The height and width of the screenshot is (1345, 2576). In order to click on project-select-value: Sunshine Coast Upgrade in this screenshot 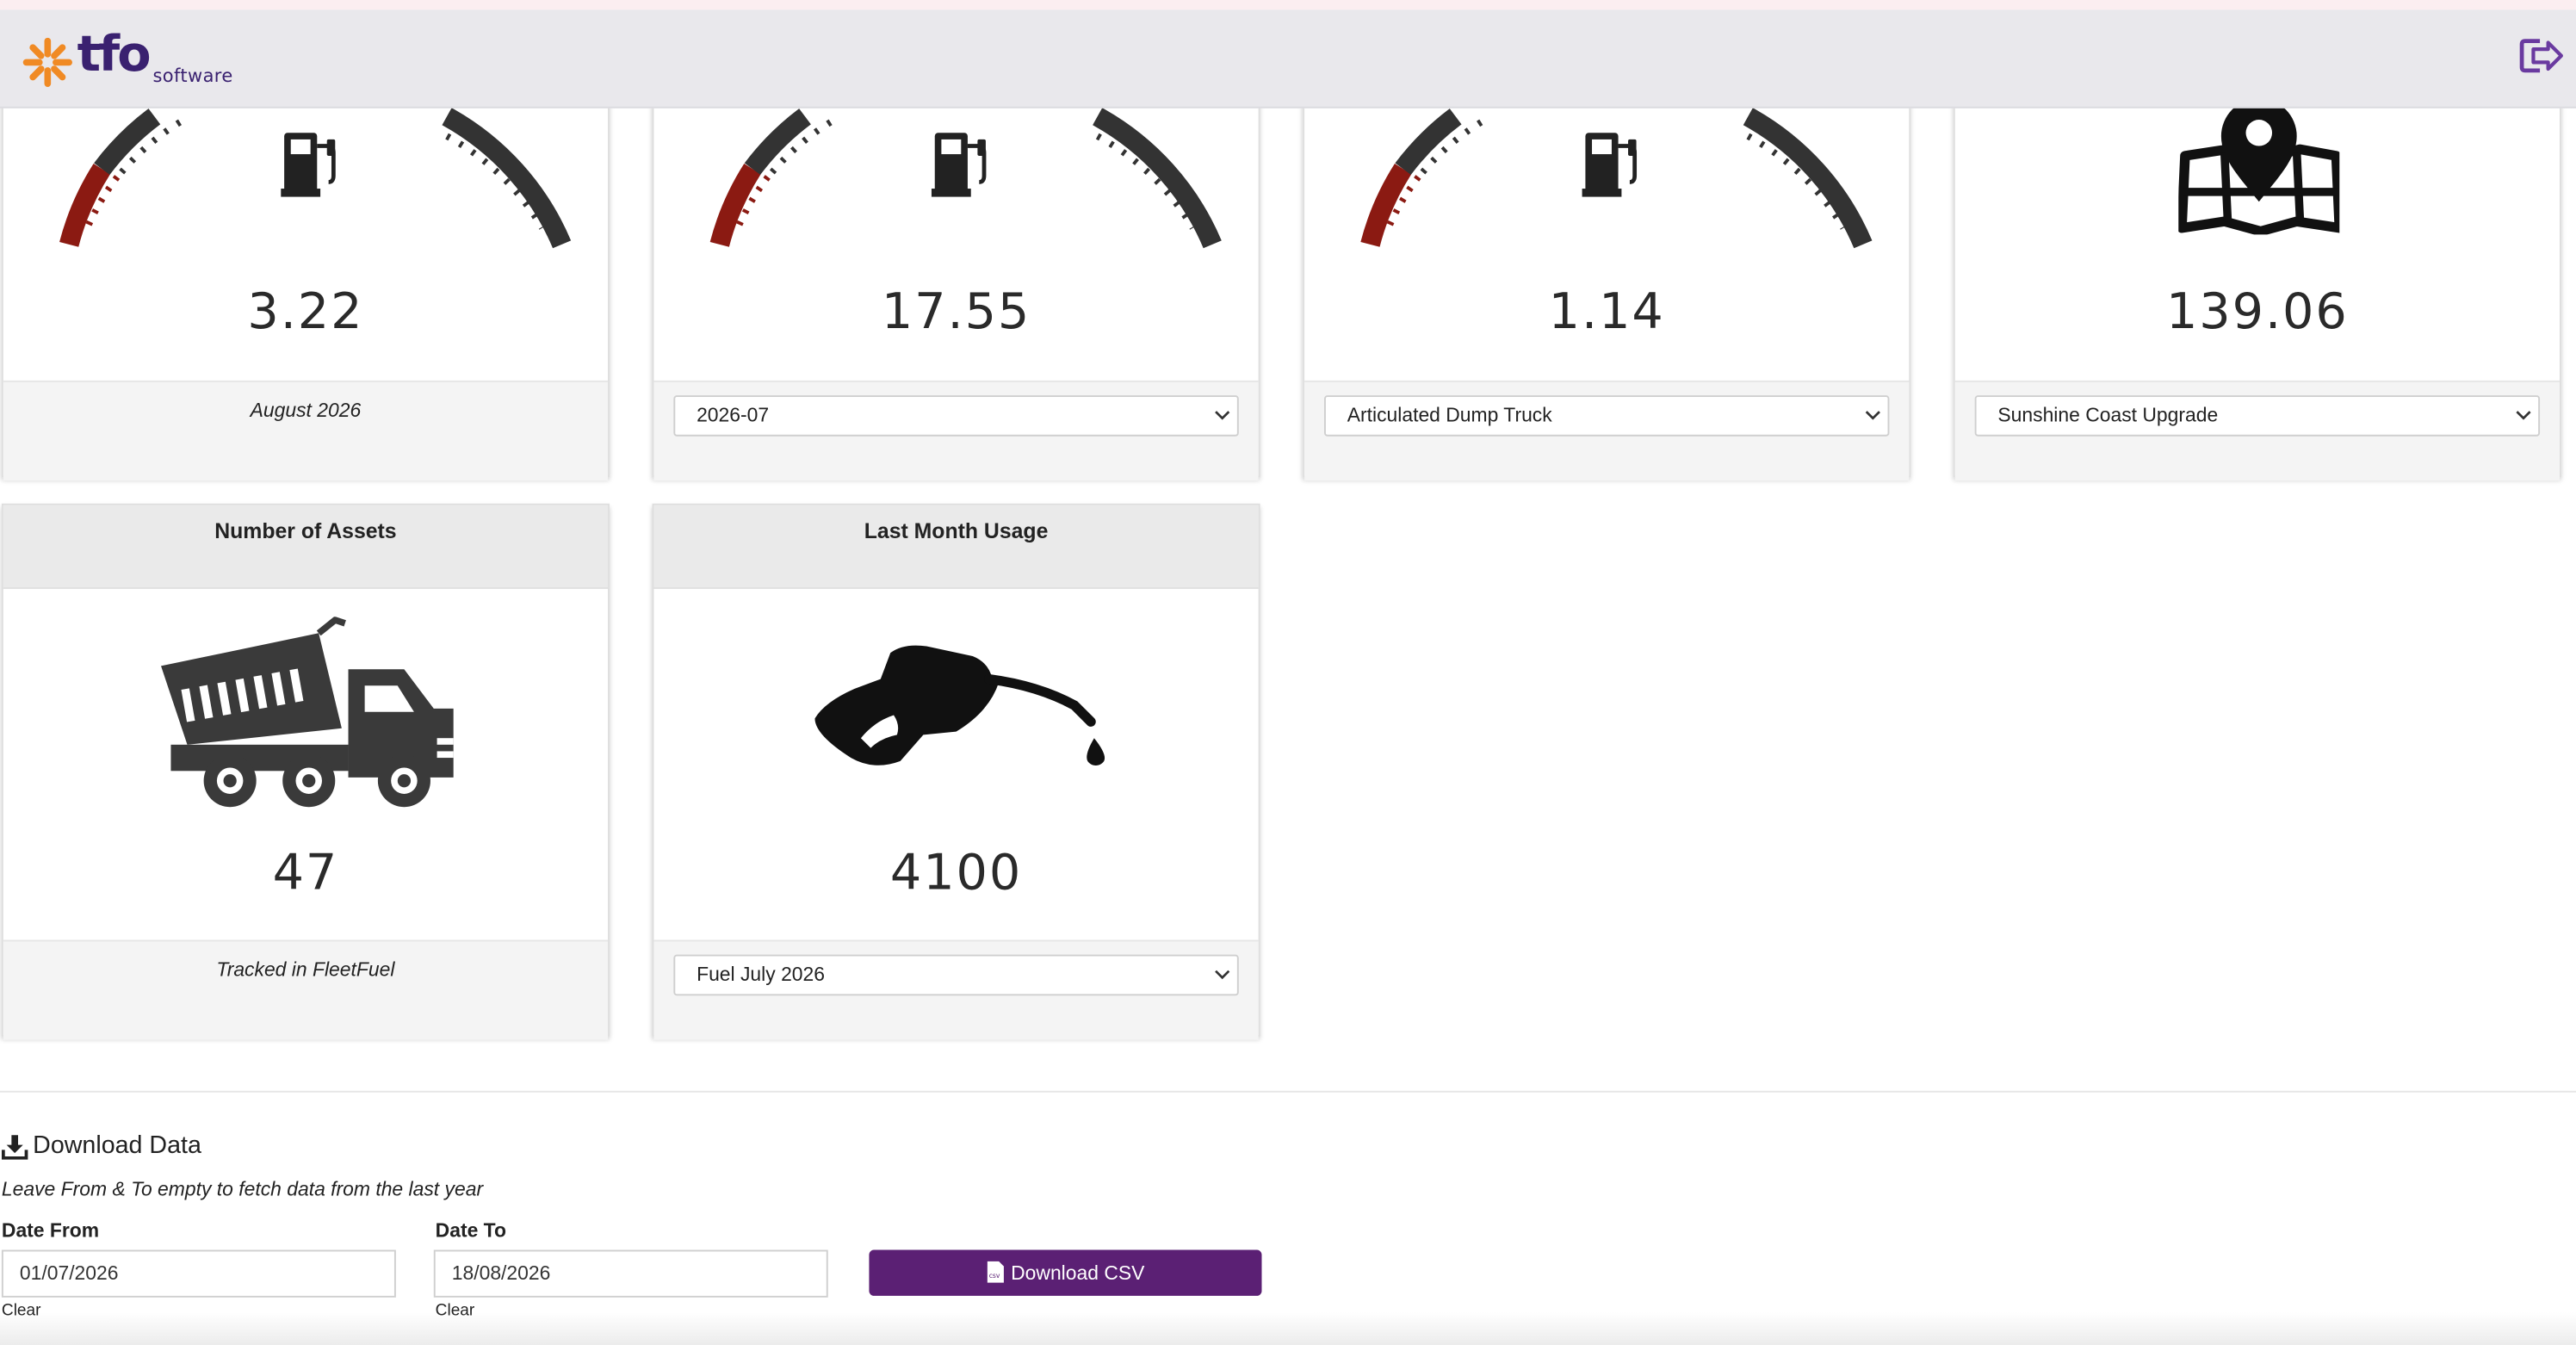, I will do `click(2108, 415)`.